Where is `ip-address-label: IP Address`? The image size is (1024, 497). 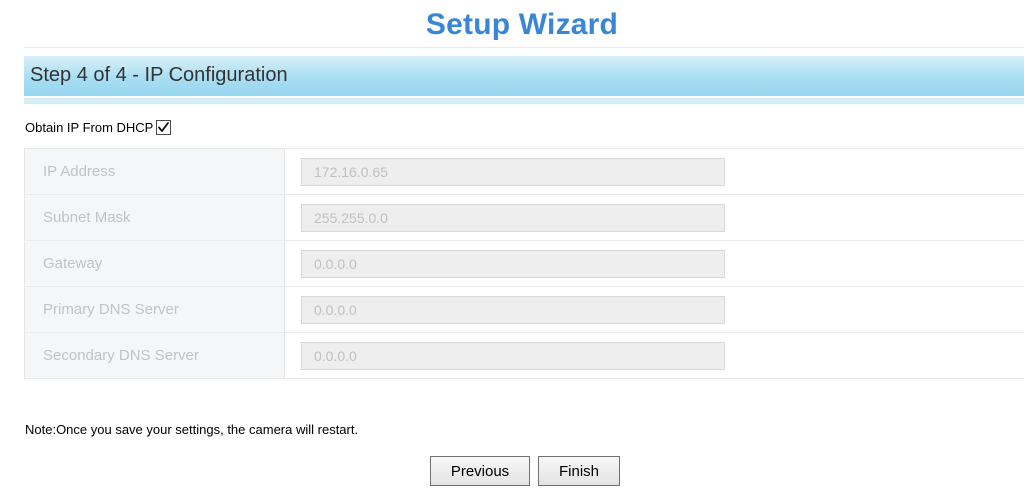 ip-address-label: IP Address is located at coordinates (154, 171).